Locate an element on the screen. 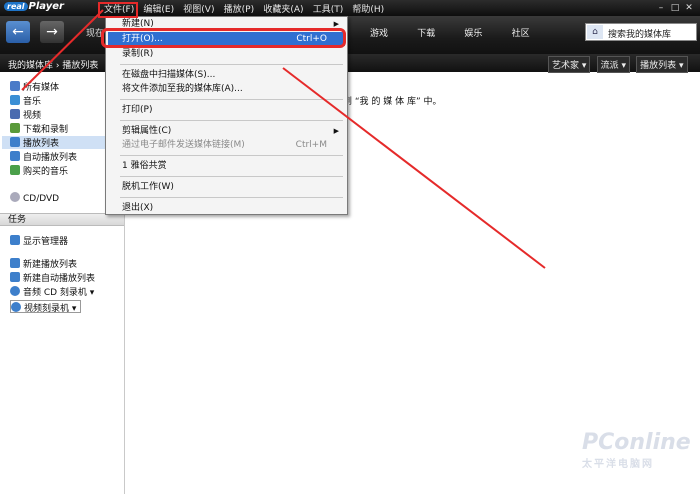 The image size is (700, 494). sidebar-item-cd-dvd: CD/DVD is located at coordinates (34, 198).